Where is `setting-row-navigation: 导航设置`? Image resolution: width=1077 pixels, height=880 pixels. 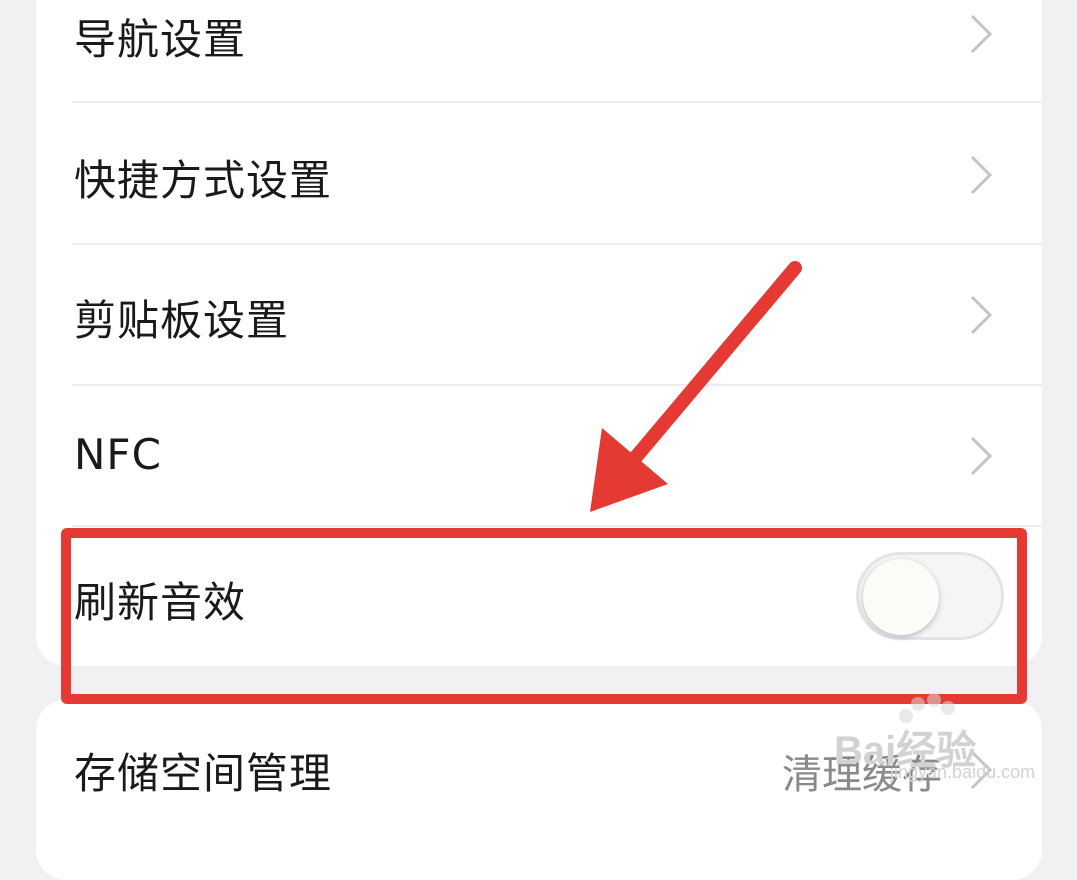
setting-row-navigation: 导航设置 is located at coordinates (539, 50).